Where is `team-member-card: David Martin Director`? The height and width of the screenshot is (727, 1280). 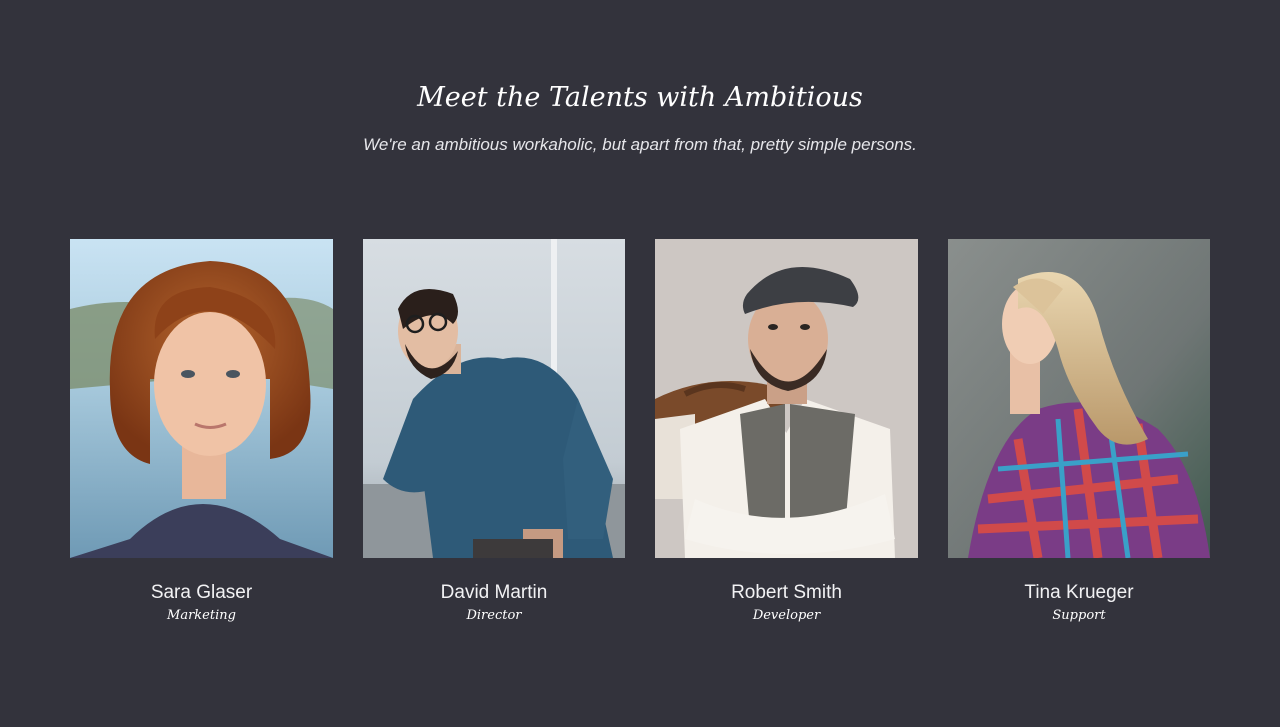 team-member-card: David Martin Director is located at coordinates (494, 439).